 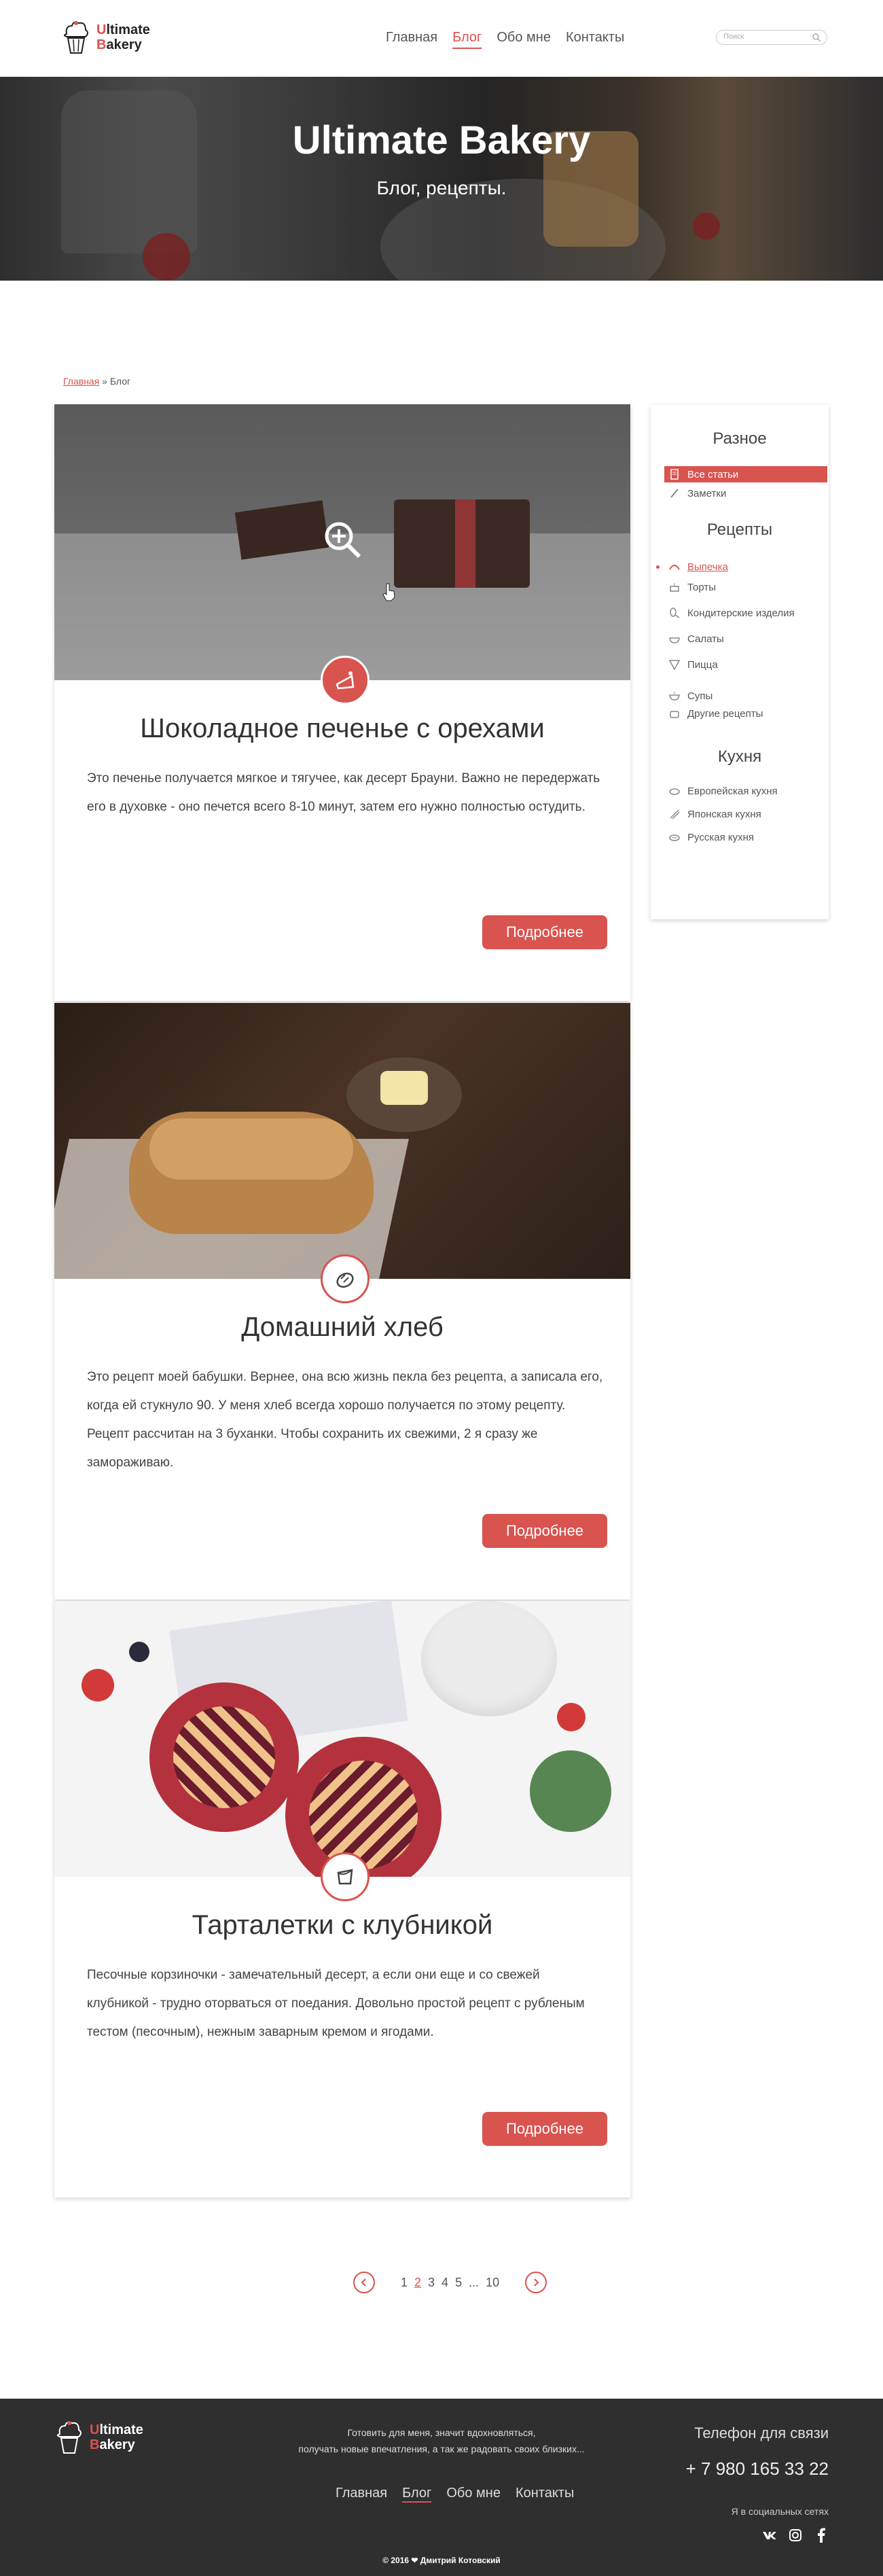 What do you see at coordinates (745, 791) in the screenshot?
I see `sidebar-item-european: Европейская кухня` at bounding box center [745, 791].